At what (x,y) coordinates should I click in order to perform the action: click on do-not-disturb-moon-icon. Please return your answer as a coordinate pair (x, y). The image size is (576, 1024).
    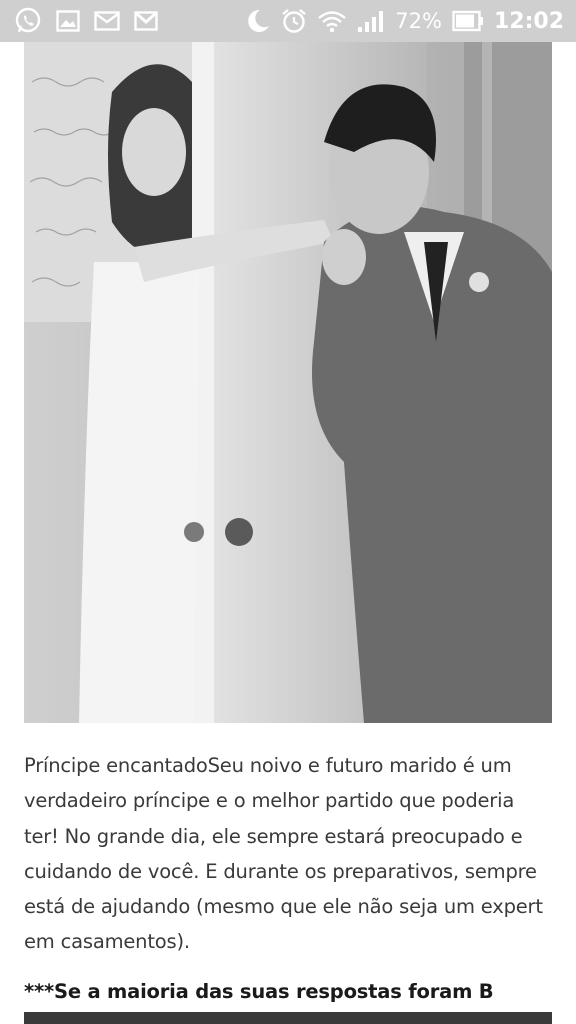
    Looking at the image, I should click on (258, 21).